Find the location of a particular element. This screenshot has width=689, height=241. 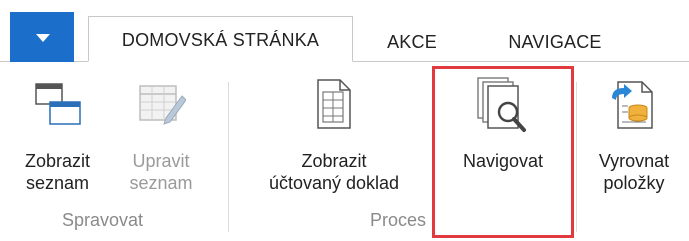

show-posted-label-2: účtovaný doklad is located at coordinates (334, 183).